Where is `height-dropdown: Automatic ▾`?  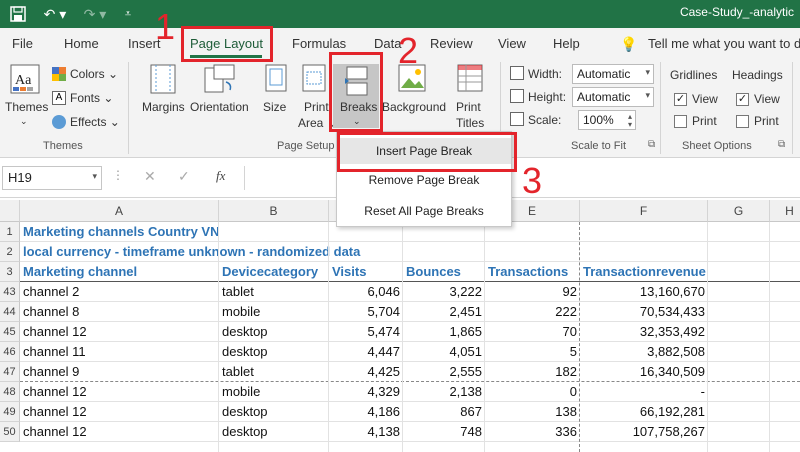 height-dropdown: Automatic ▾ is located at coordinates (613, 97).